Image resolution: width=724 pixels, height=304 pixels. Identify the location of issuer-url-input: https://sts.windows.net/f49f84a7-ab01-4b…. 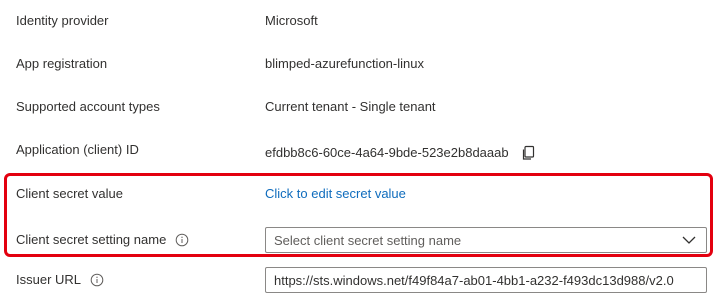
(486, 280).